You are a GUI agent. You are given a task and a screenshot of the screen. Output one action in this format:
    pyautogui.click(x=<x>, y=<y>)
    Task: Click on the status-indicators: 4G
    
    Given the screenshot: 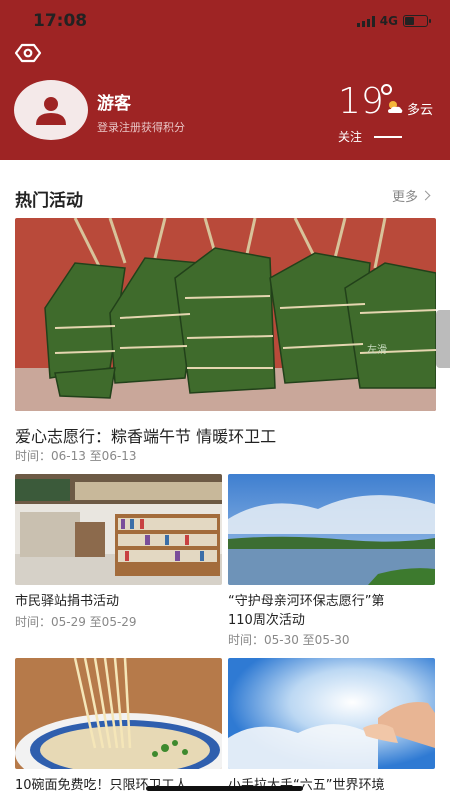 What is the action you would take?
    pyautogui.click(x=393, y=21)
    